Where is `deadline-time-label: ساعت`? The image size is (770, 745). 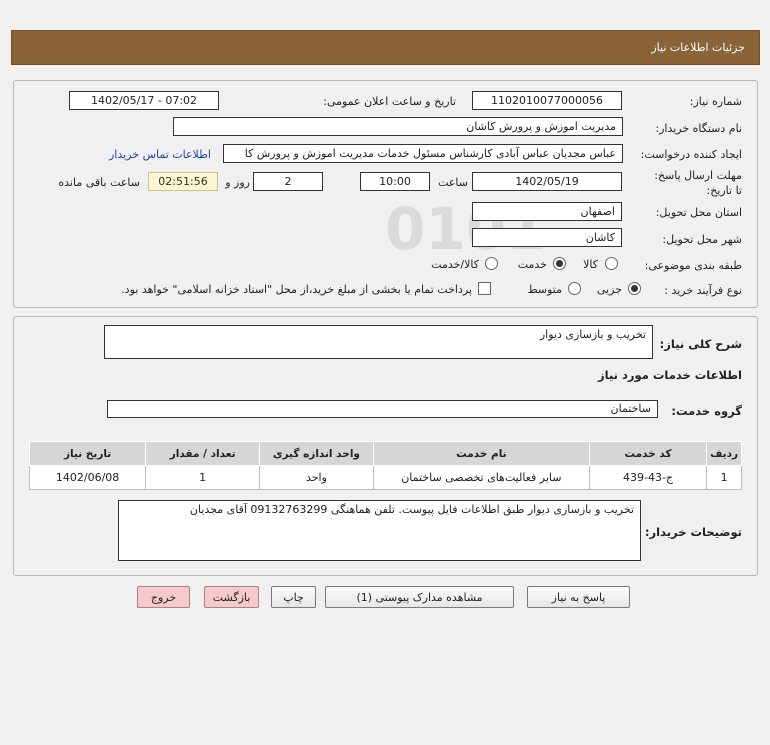 deadline-time-label: ساعت is located at coordinates (453, 182).